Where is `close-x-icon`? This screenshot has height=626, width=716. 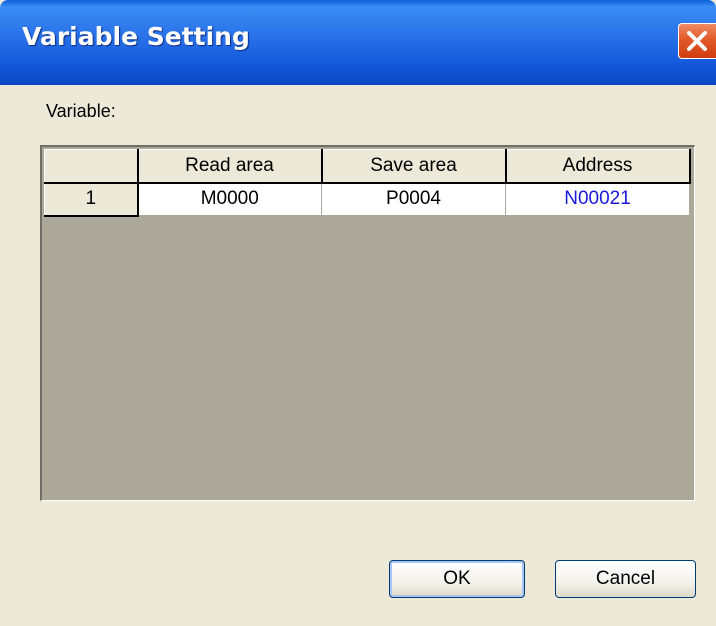 close-x-icon is located at coordinates (697, 41).